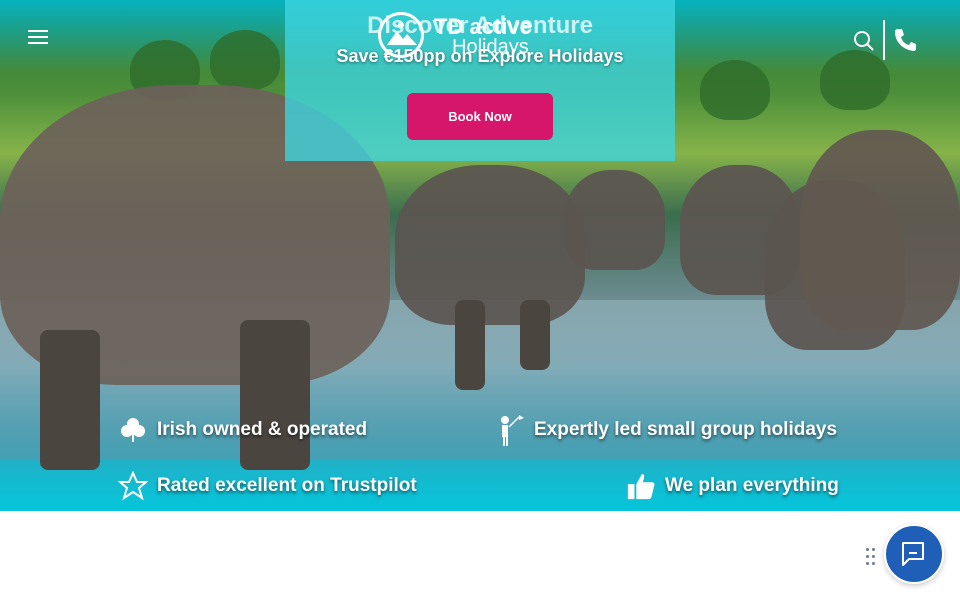 The height and width of the screenshot is (600, 960). Describe the element at coordinates (262, 429) in the screenshot. I see `feature-label: Irish owned & operated` at that location.